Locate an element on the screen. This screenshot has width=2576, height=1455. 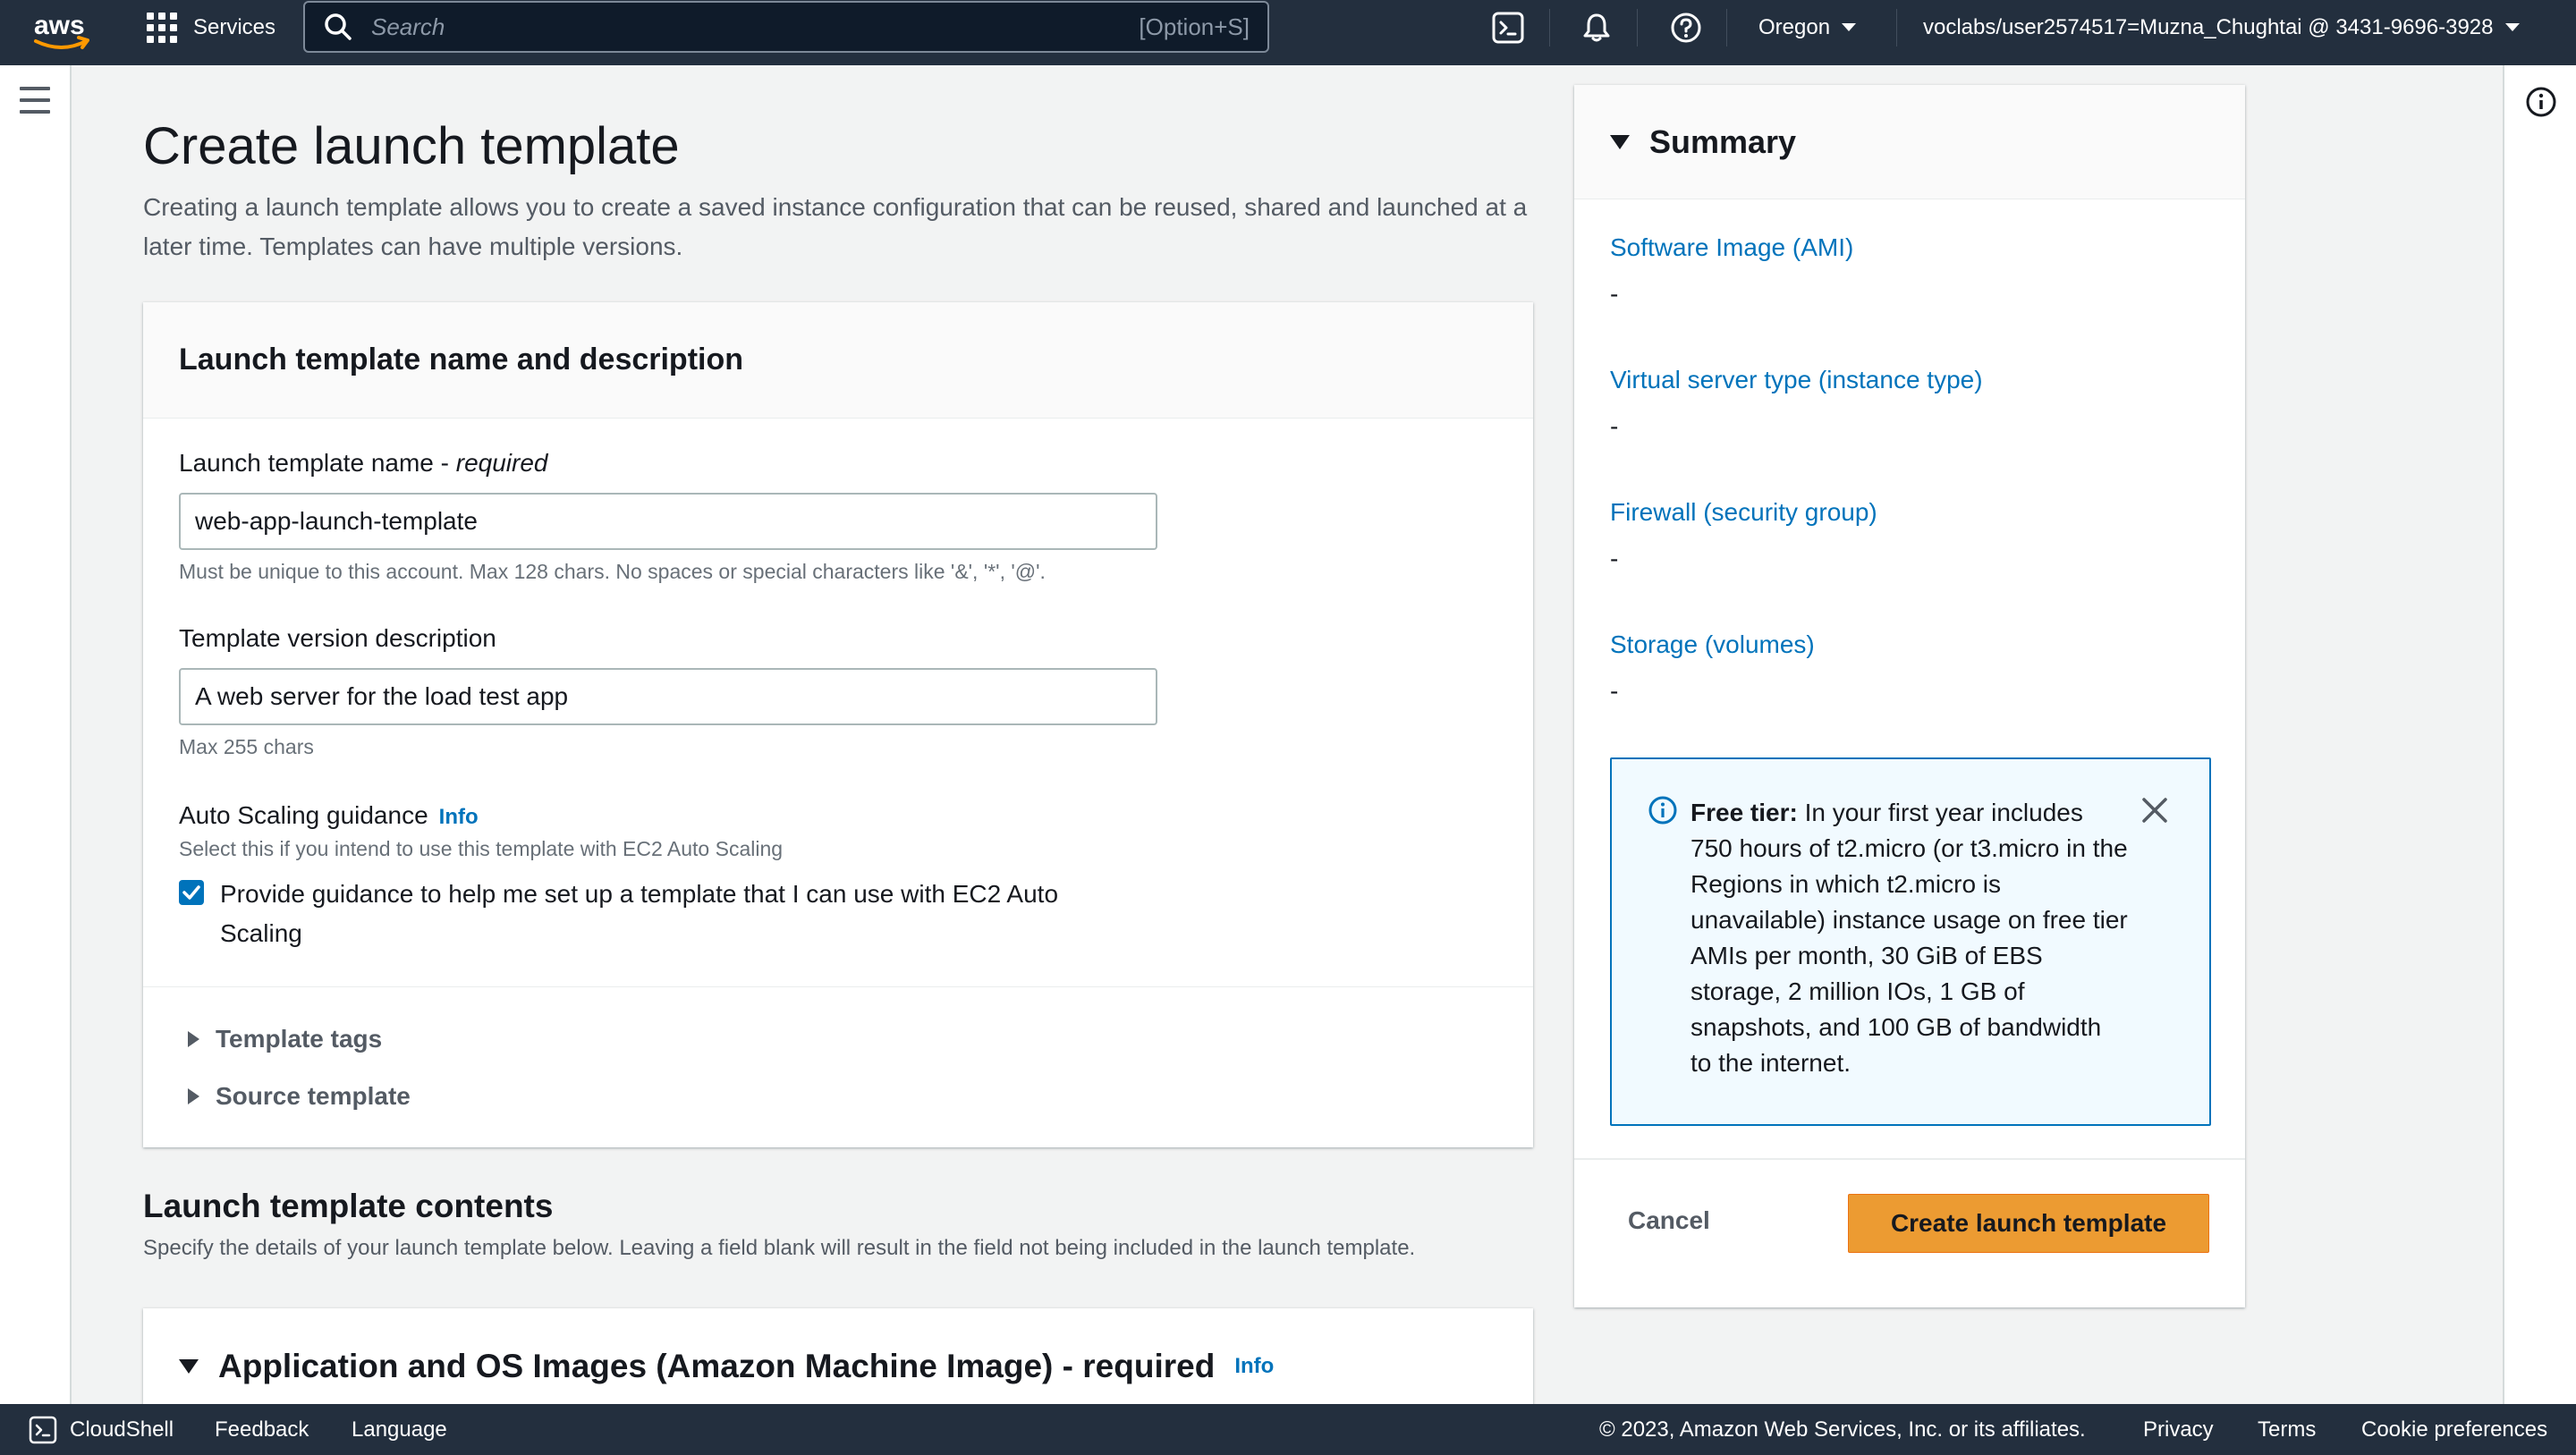
left-rail is located at coordinates (36, 735).